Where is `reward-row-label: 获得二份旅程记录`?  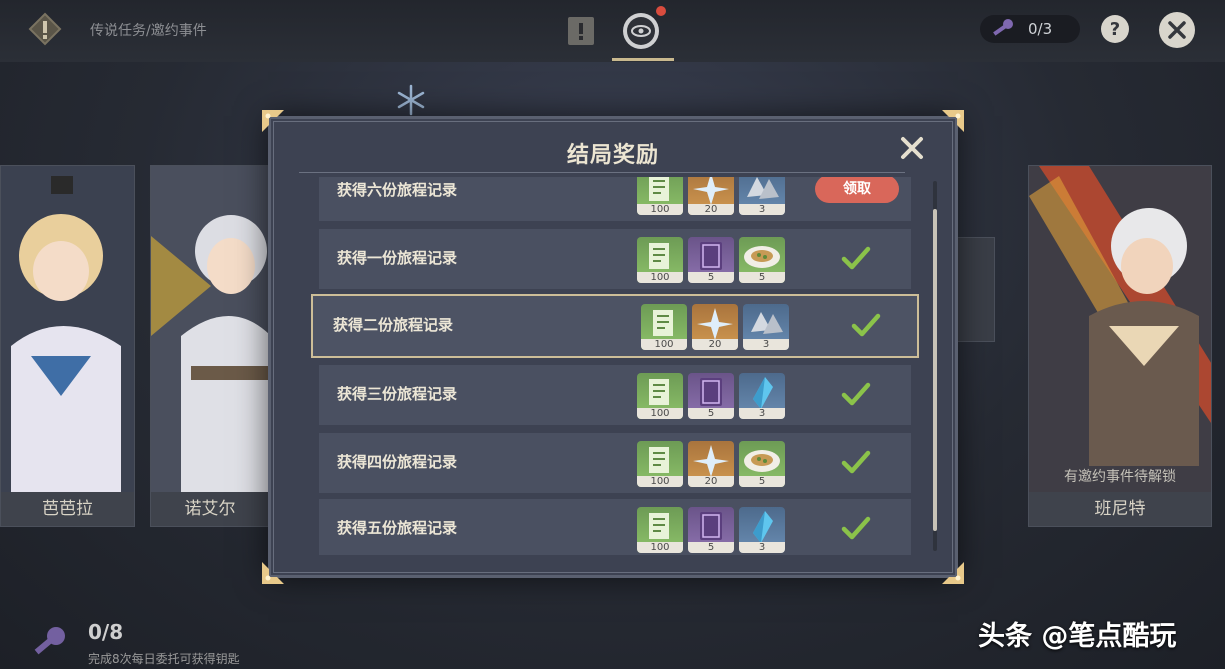 reward-row-label: 获得二份旅程记录 is located at coordinates (393, 325).